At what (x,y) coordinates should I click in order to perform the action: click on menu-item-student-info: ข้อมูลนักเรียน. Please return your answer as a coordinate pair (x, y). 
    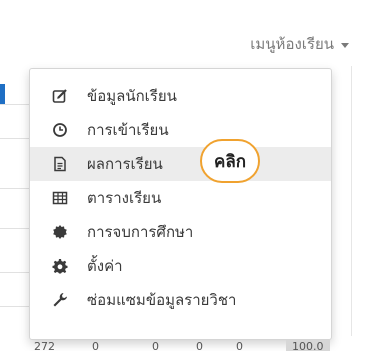
    Looking at the image, I should click on (180, 96).